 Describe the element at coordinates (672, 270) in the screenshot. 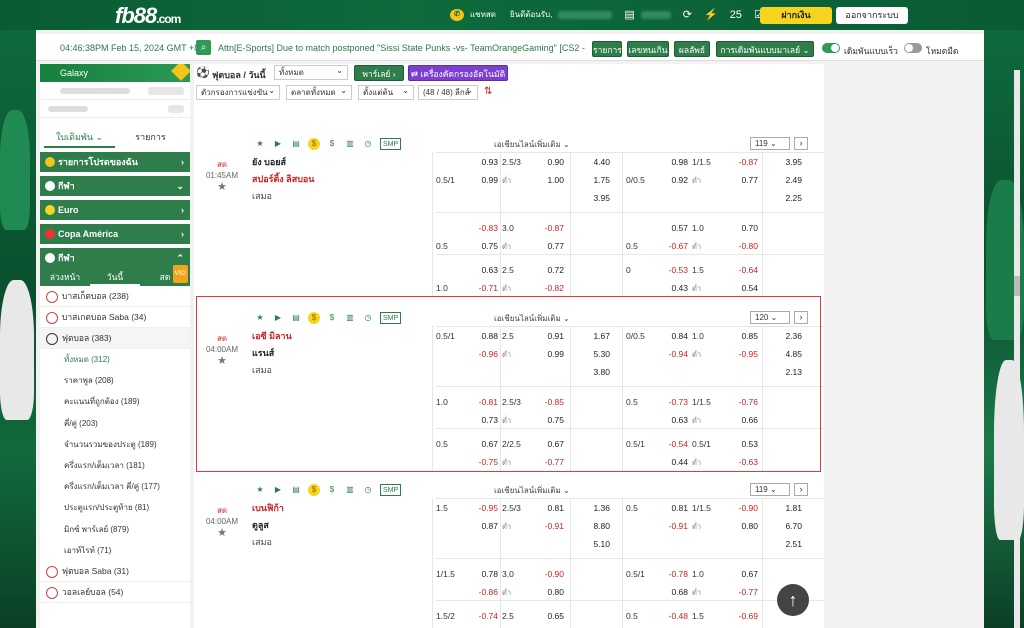

I see `odds-cell: -0.53` at that location.